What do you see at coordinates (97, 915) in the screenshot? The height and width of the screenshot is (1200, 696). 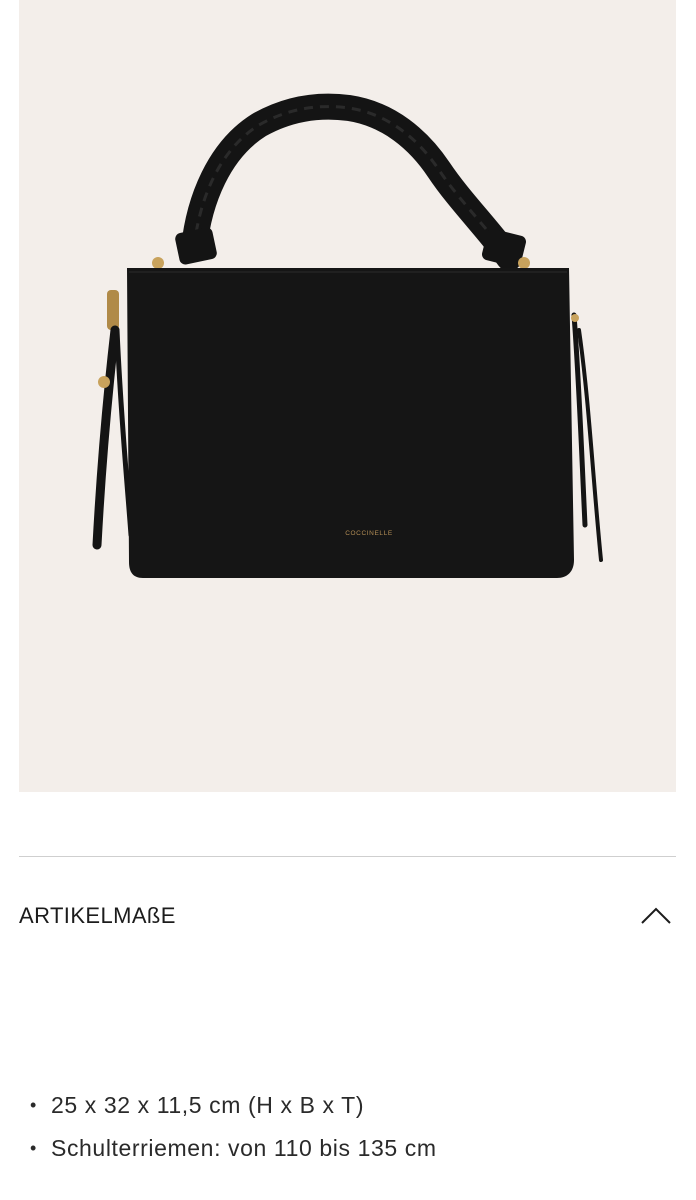 I see `accordion-title: ARTIKELMAßE` at bounding box center [97, 915].